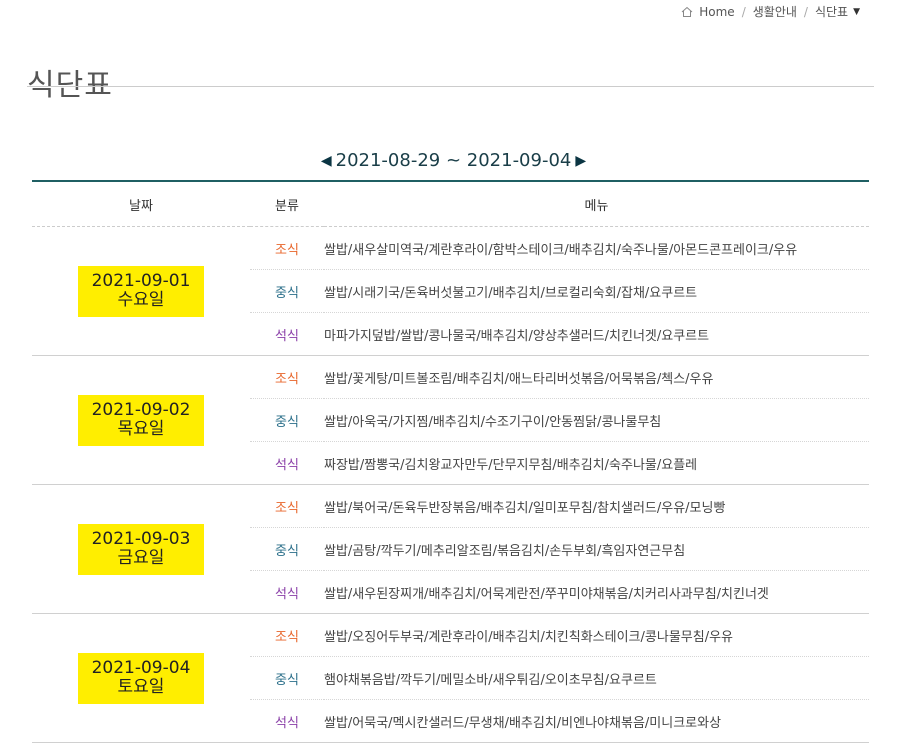 This screenshot has height=743, width=907. Describe the element at coordinates (596, 635) in the screenshot. I see `meal-items: 쌀밥/오징어두부국/계란후라이/배추김치/치킨칙화스테이크/콩나물무침/우유` at that location.